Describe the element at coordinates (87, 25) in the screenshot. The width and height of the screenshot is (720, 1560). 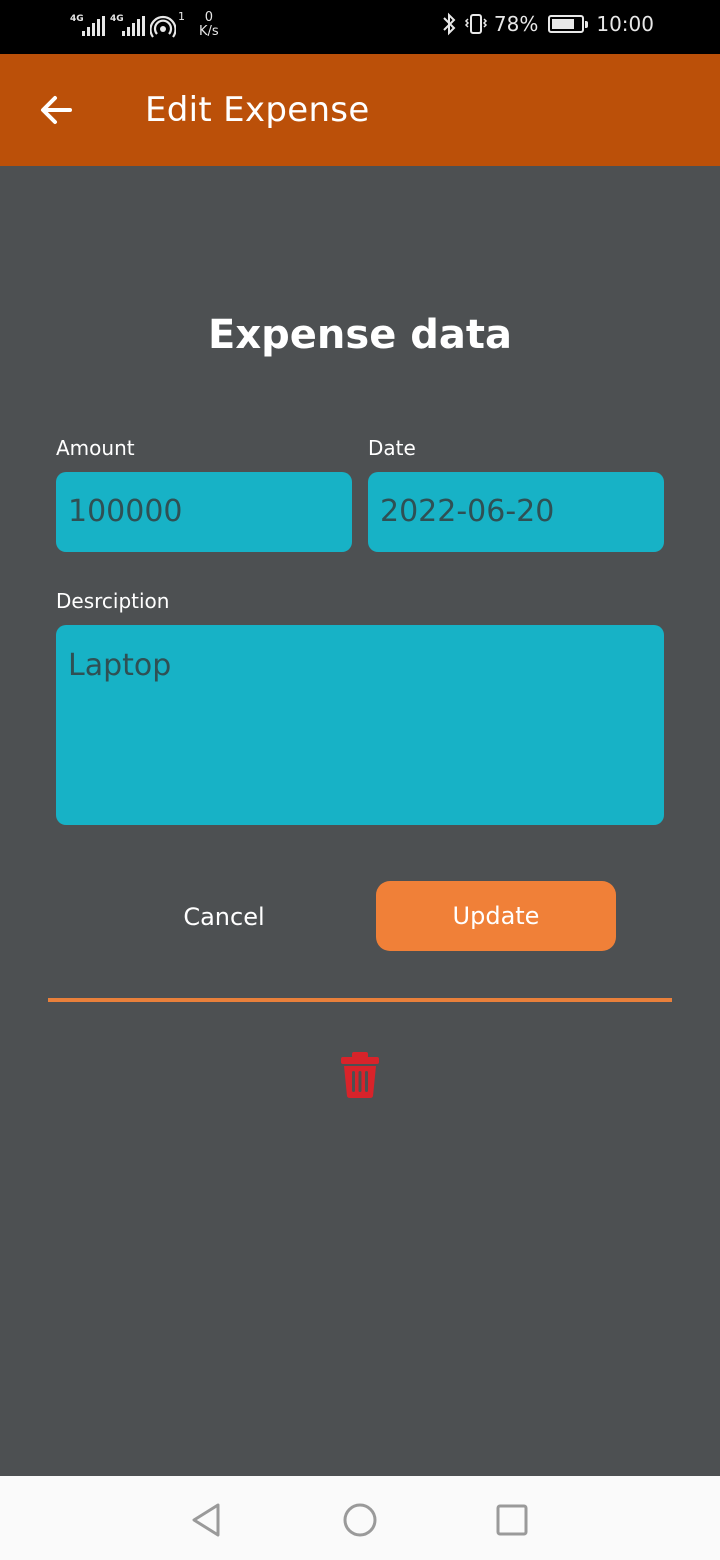
I see `signal-icon-1: 4G` at that location.